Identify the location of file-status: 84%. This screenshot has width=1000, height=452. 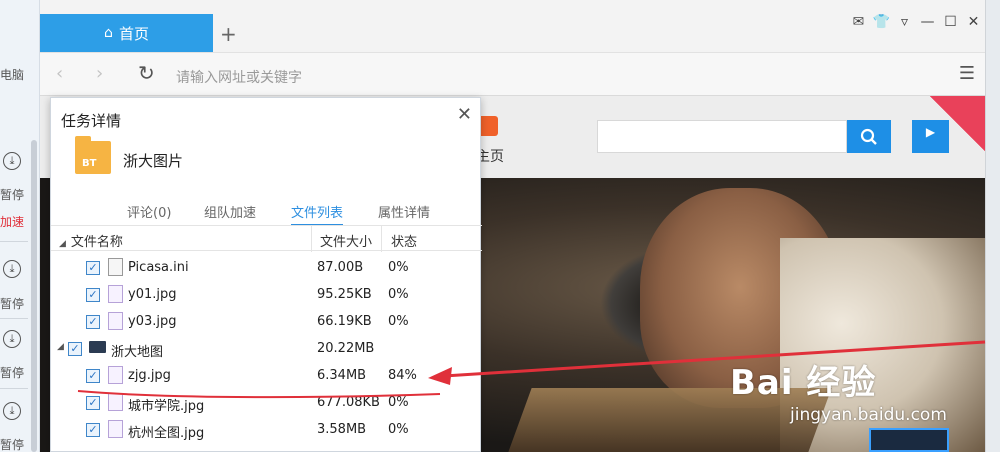
(402, 375).